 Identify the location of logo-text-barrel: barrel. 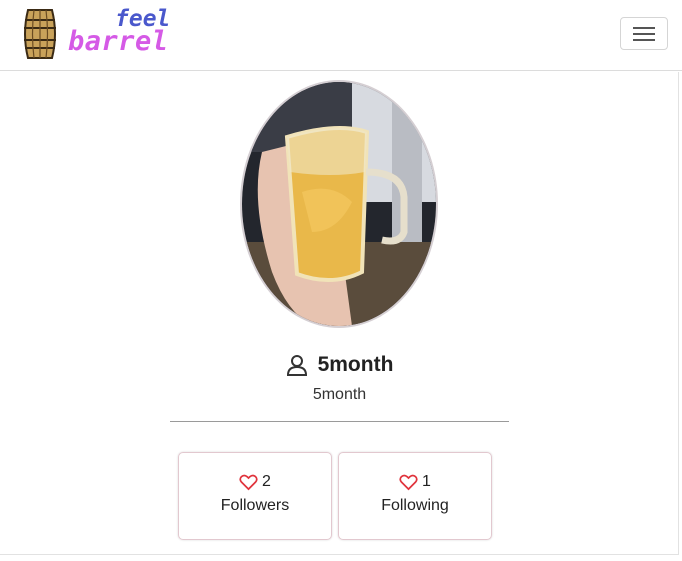
(118, 41).